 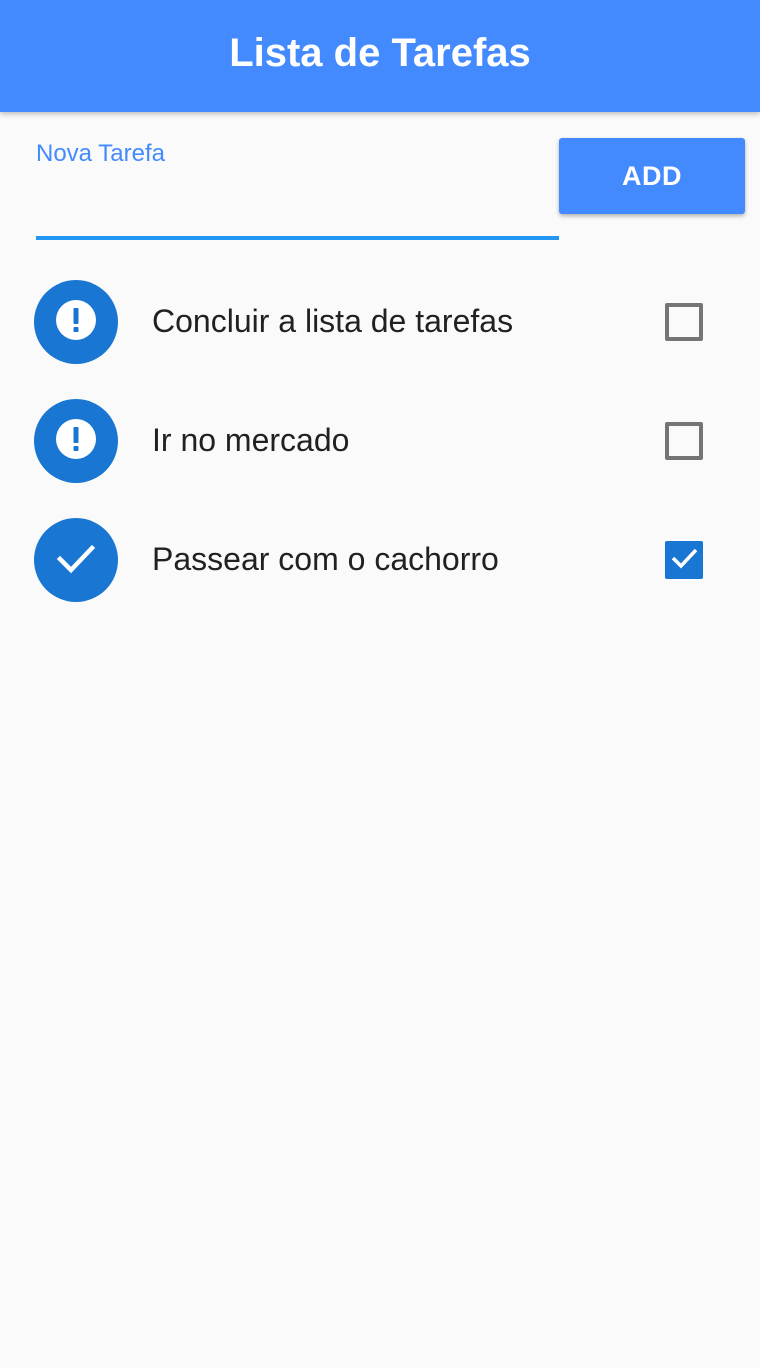 I want to click on new-task-label: Nova Tarefa, so click(x=100, y=153).